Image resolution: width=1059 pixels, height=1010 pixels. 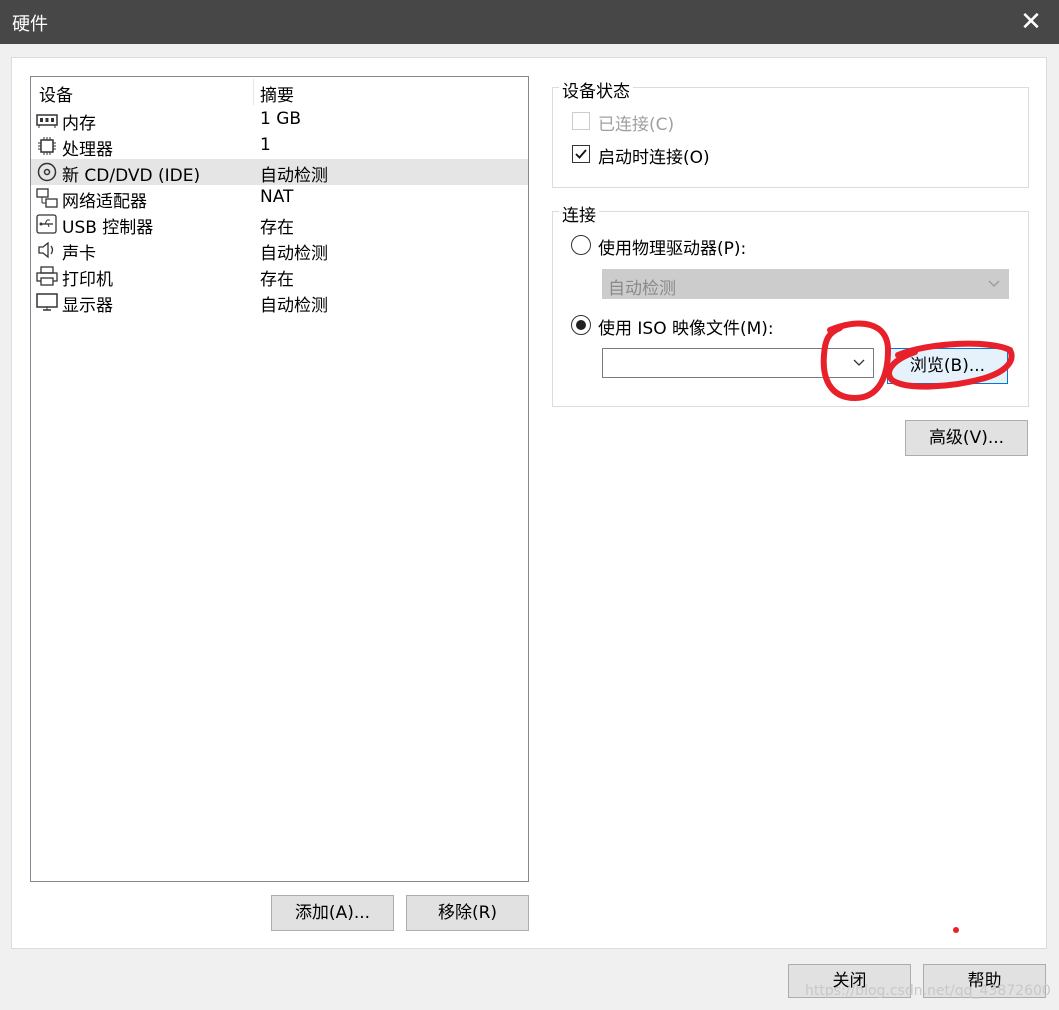 I want to click on annotation-circle-dropdown, so click(x=856, y=361).